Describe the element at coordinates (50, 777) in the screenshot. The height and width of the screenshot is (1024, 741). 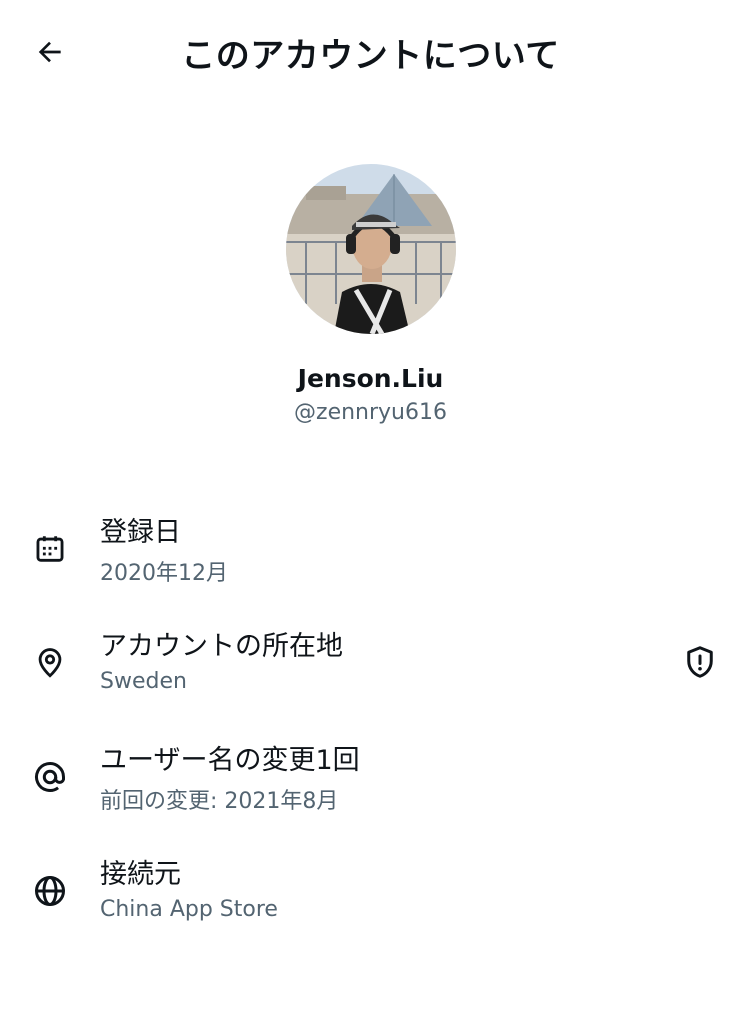
I see `at-sign-icon` at that location.